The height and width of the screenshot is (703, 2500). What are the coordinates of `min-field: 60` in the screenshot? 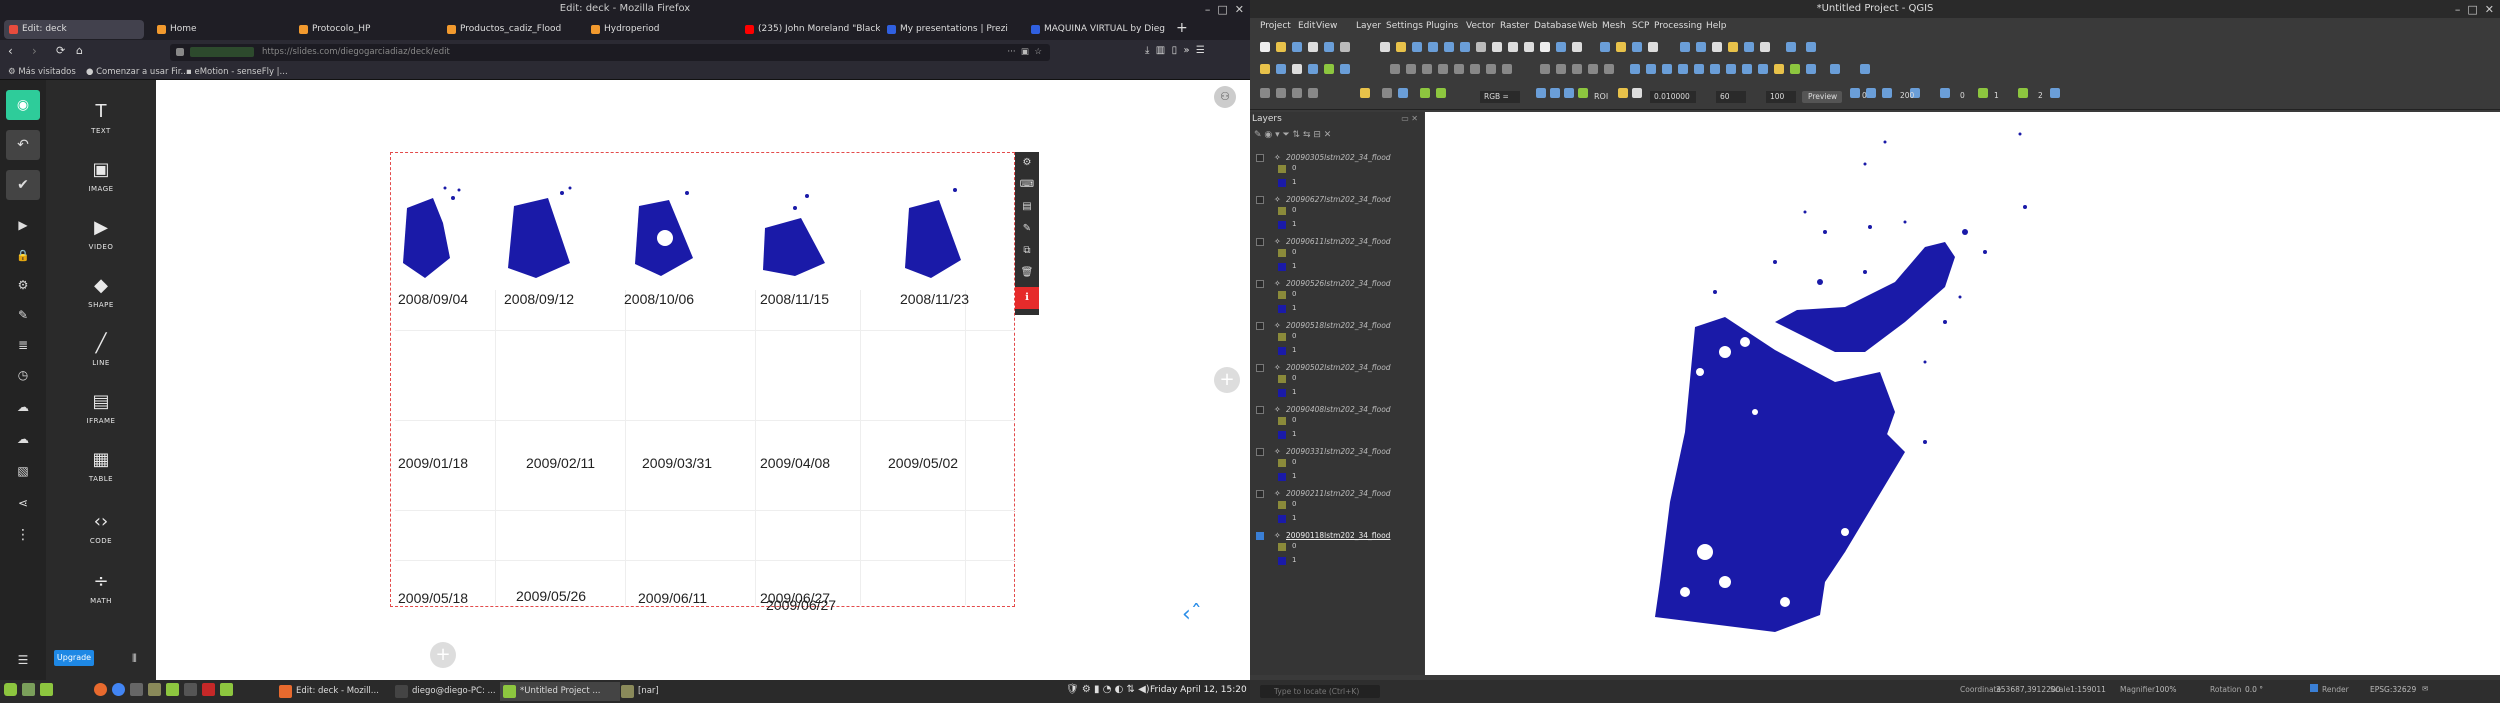 It's located at (1731, 97).